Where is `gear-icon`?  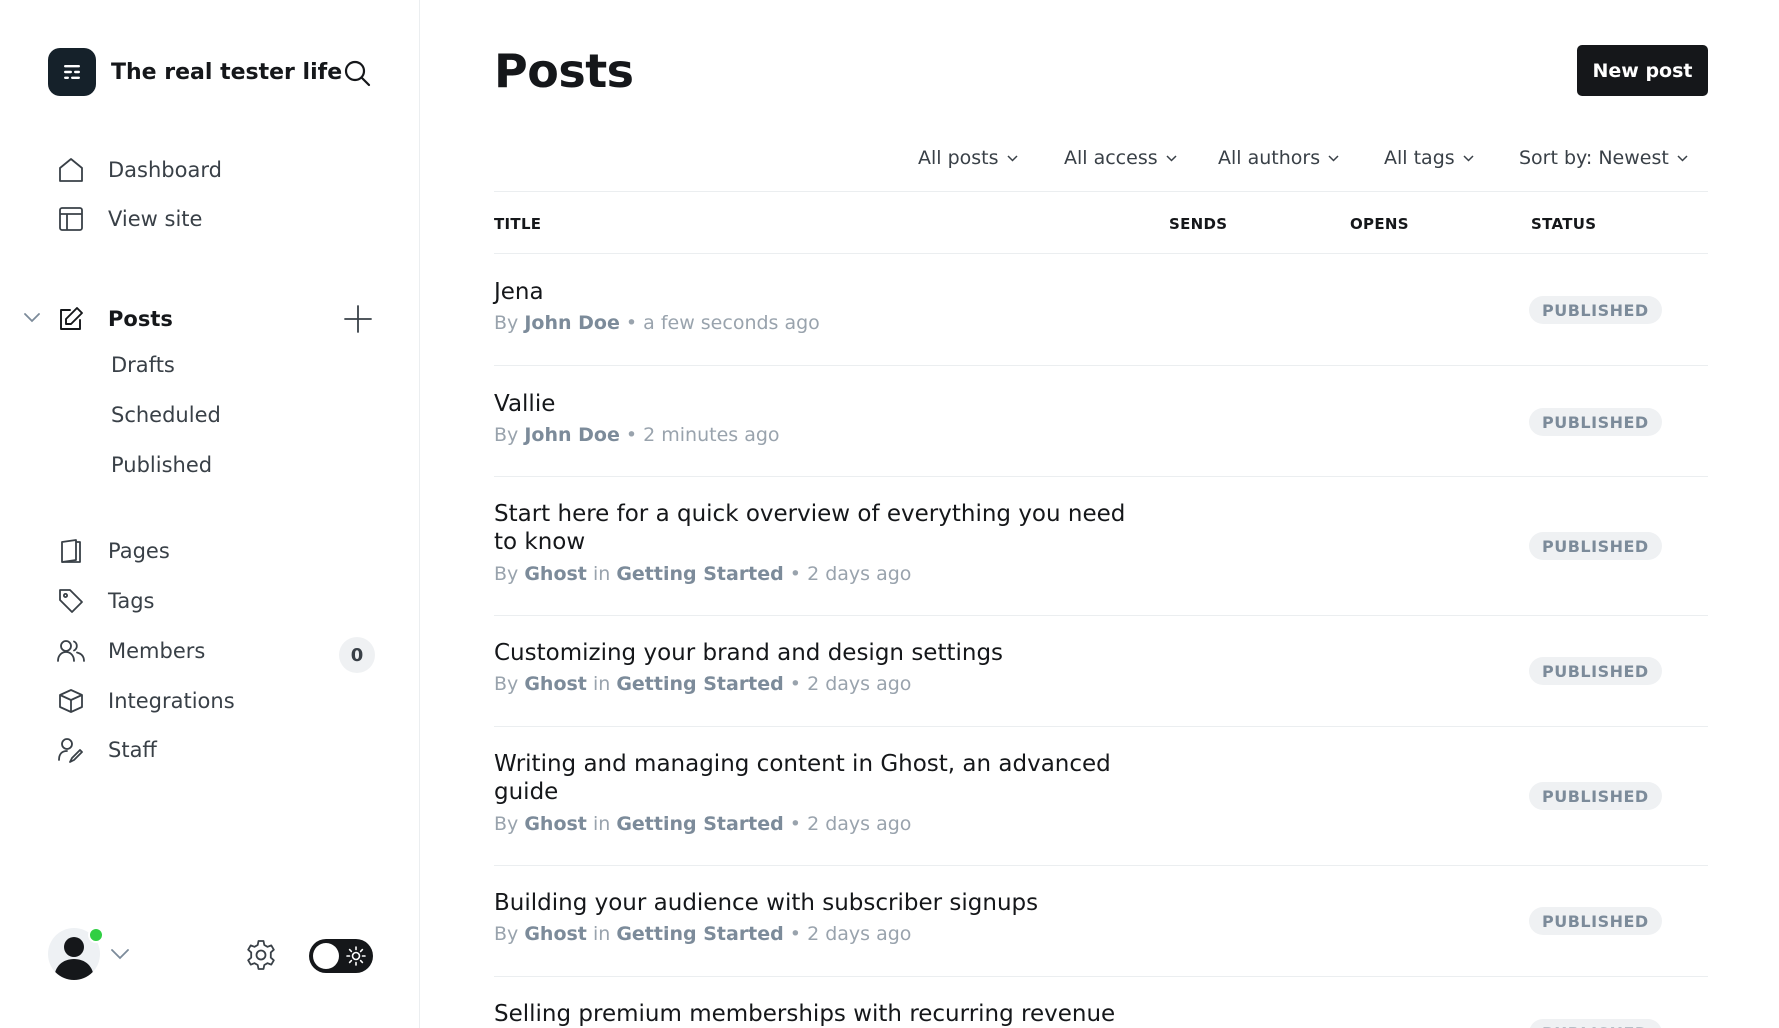
gear-icon is located at coordinates (261, 955).